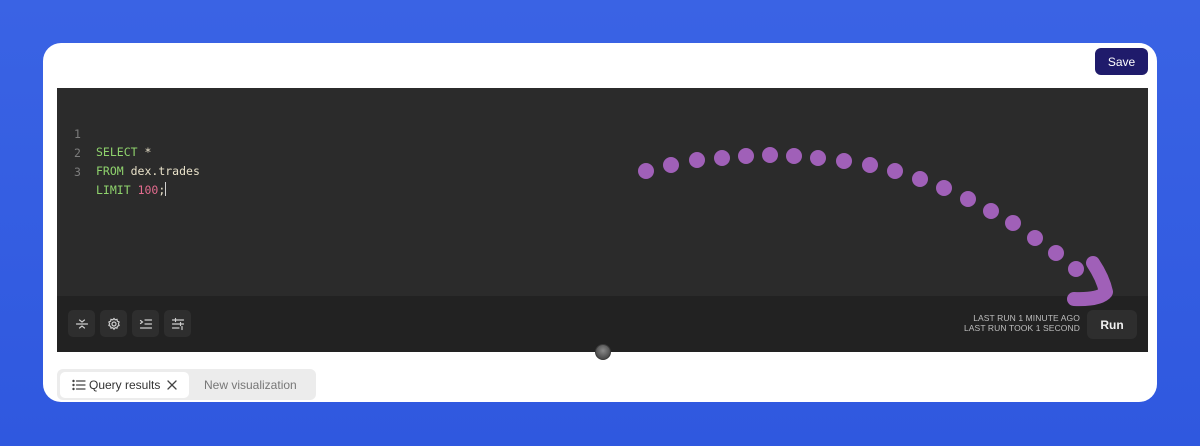  What do you see at coordinates (1121, 61) in the screenshot?
I see `save-button: Save` at bounding box center [1121, 61].